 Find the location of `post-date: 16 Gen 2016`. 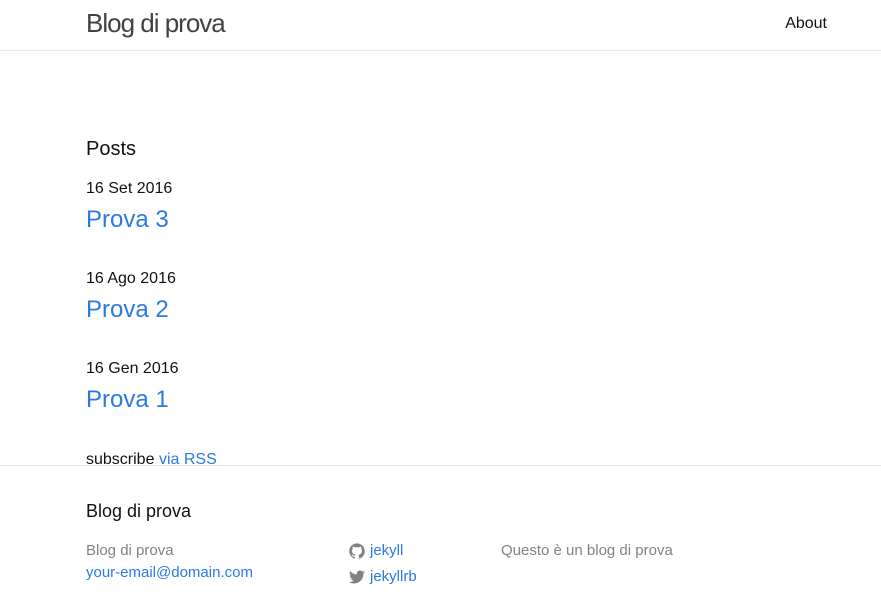

post-date: 16 Gen 2016 is located at coordinates (132, 368).